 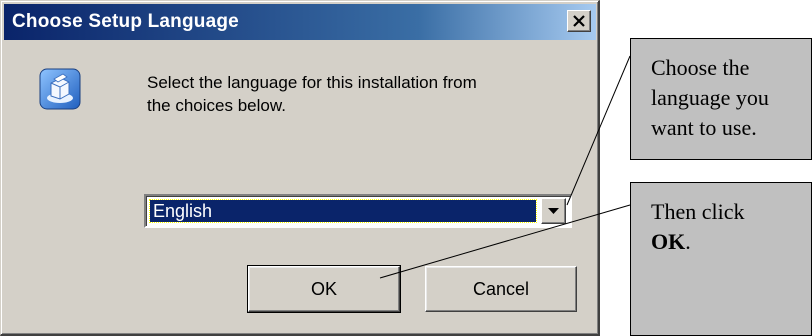 I want to click on close-icon, so click(x=579, y=21).